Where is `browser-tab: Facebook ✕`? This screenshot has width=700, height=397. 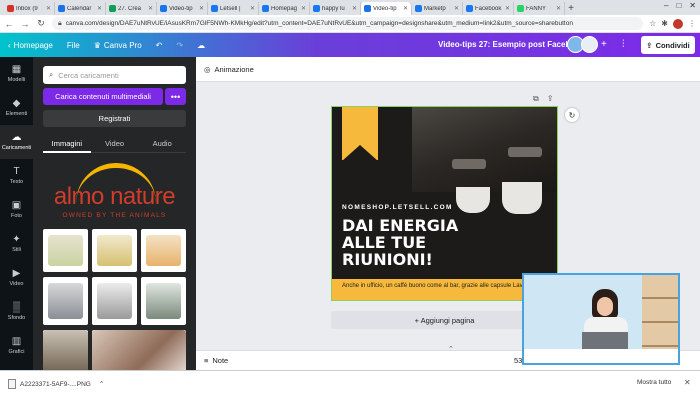 browser-tab: Facebook ✕ is located at coordinates (488, 8).